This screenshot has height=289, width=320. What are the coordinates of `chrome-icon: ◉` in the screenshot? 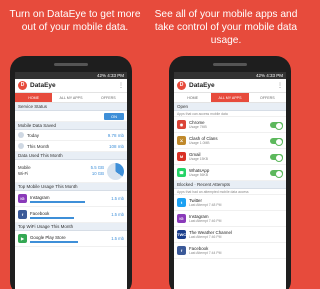 It's located at (181, 124).